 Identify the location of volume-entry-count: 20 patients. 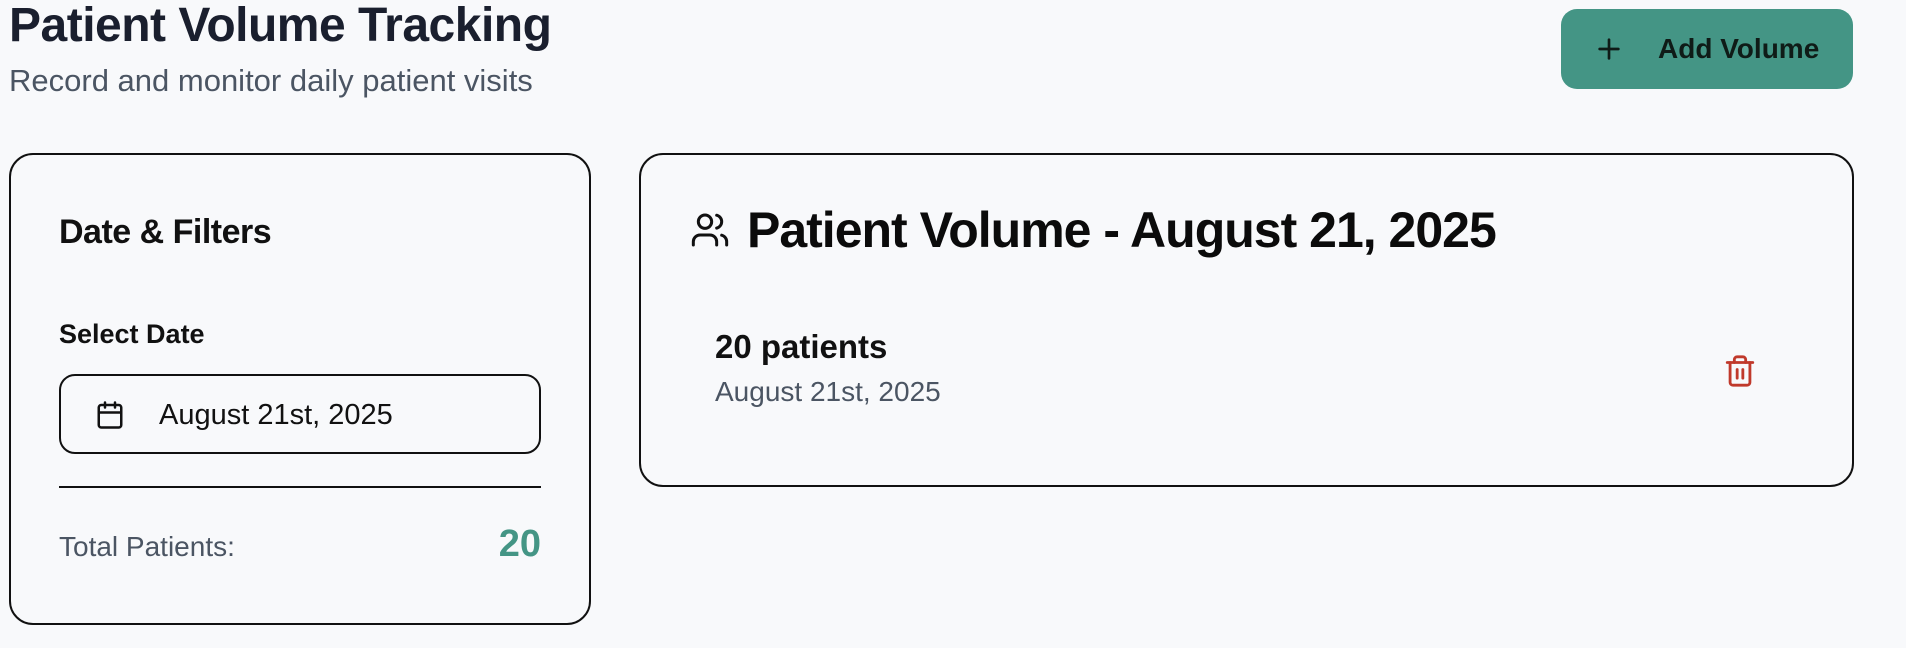
(801, 346).